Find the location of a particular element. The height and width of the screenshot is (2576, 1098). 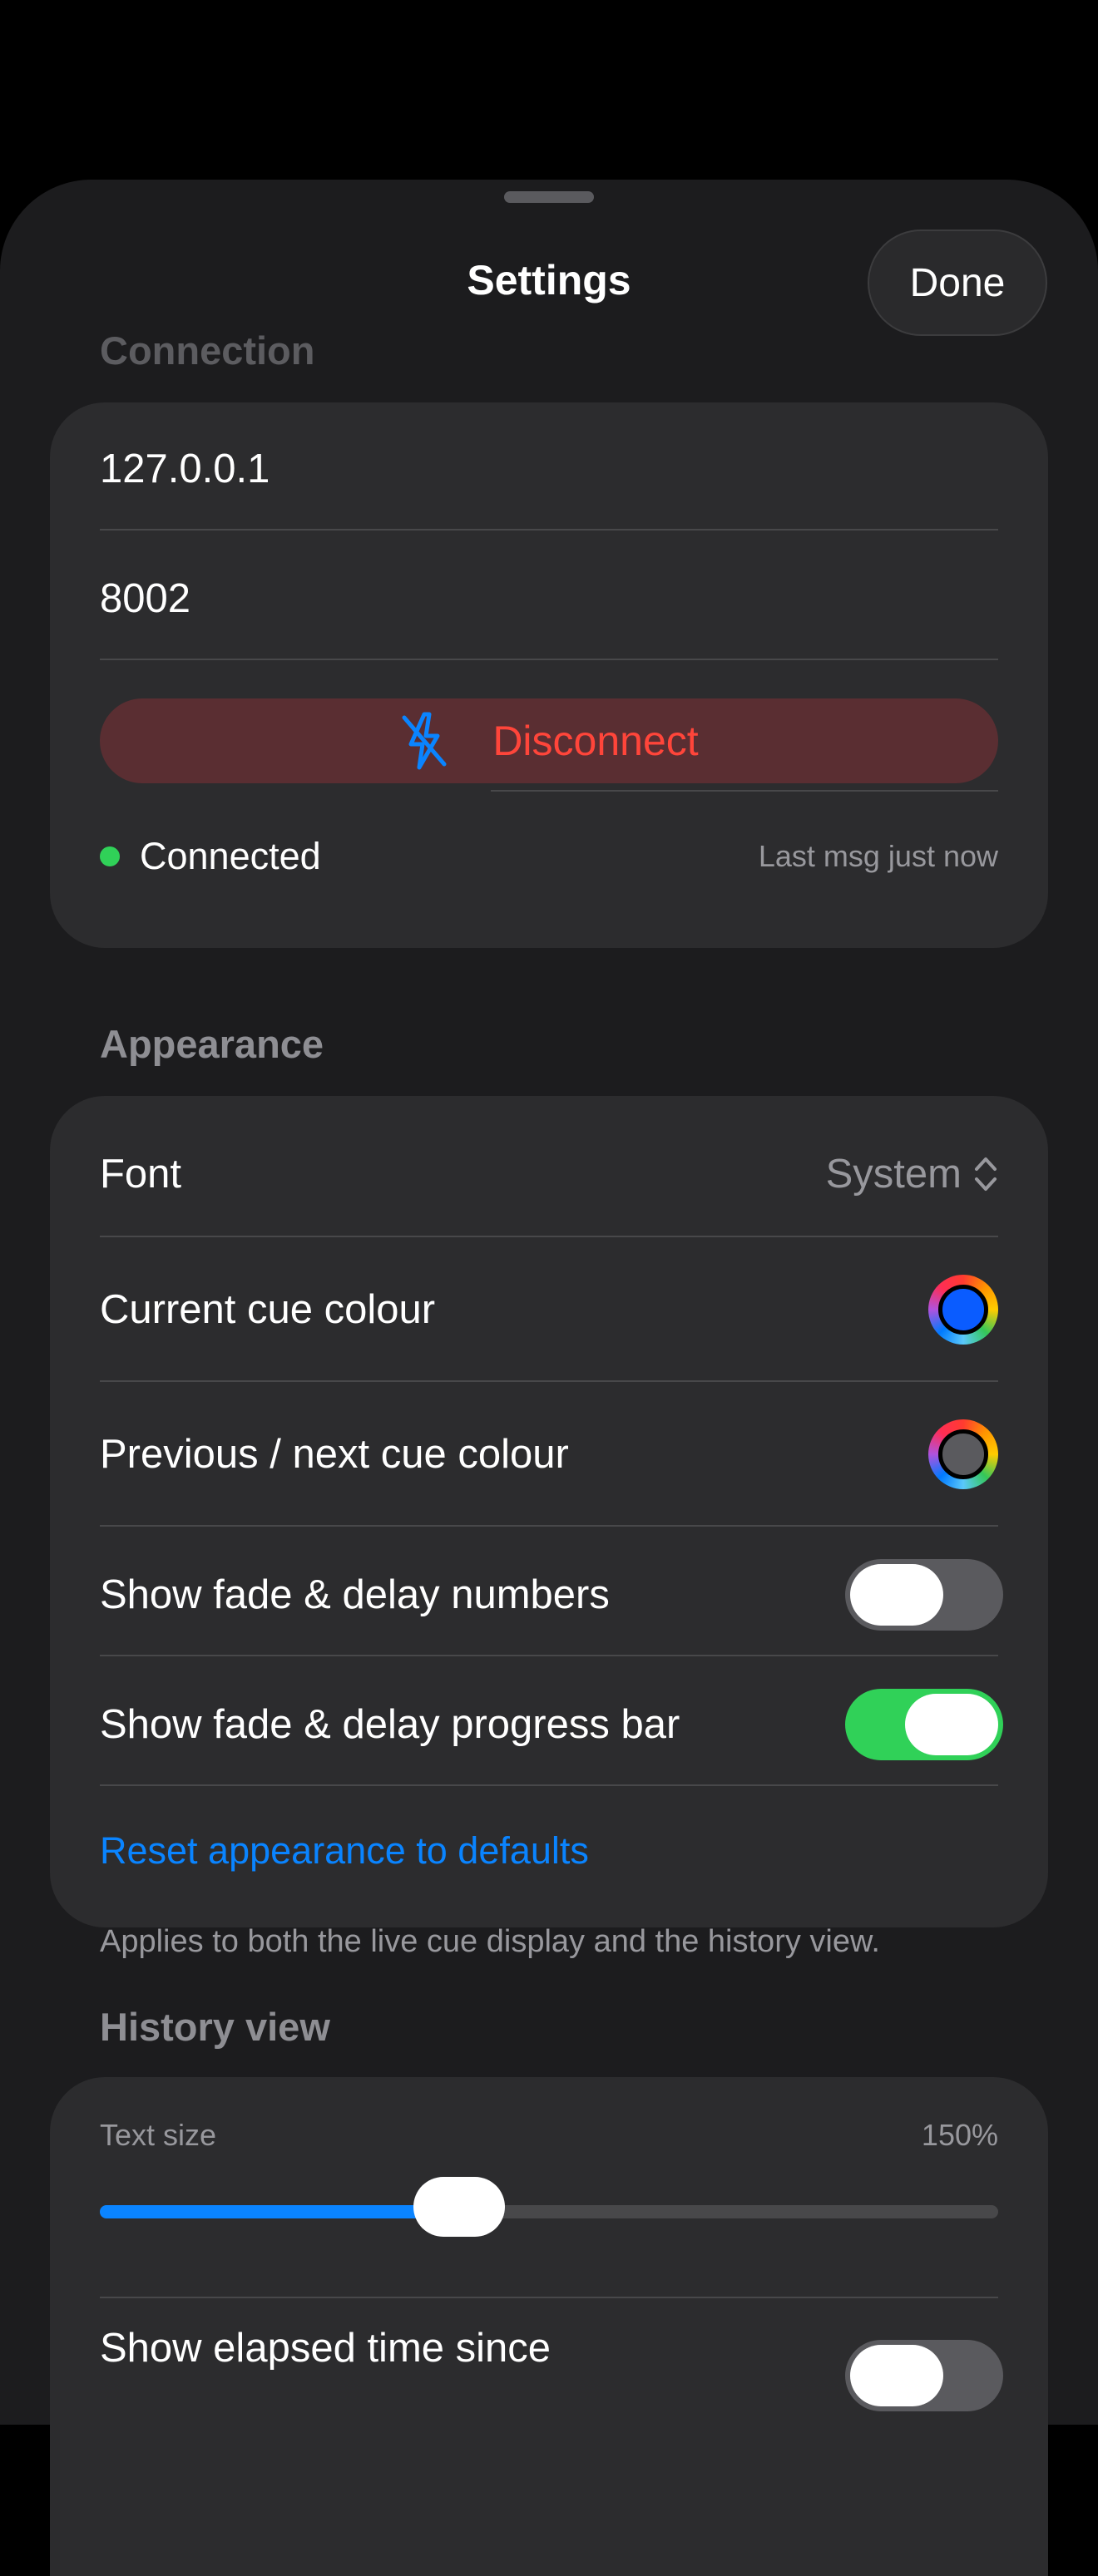

appearance-section-title: Appearance is located at coordinates (212, 1044).